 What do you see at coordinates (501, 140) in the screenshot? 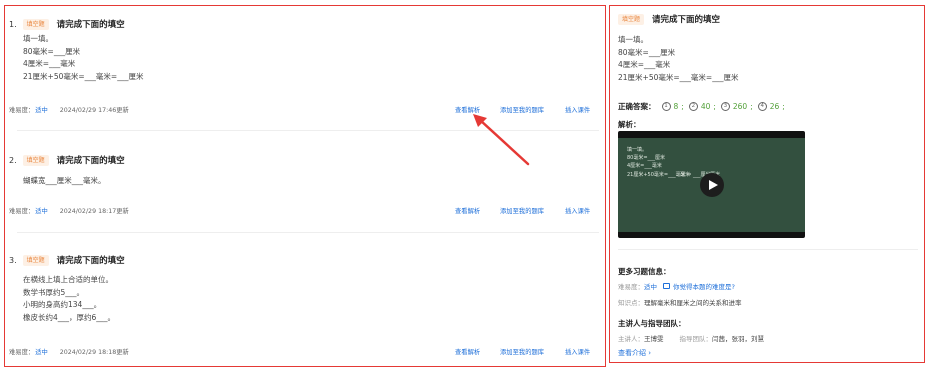
I see `annotation-arrow` at bounding box center [501, 140].